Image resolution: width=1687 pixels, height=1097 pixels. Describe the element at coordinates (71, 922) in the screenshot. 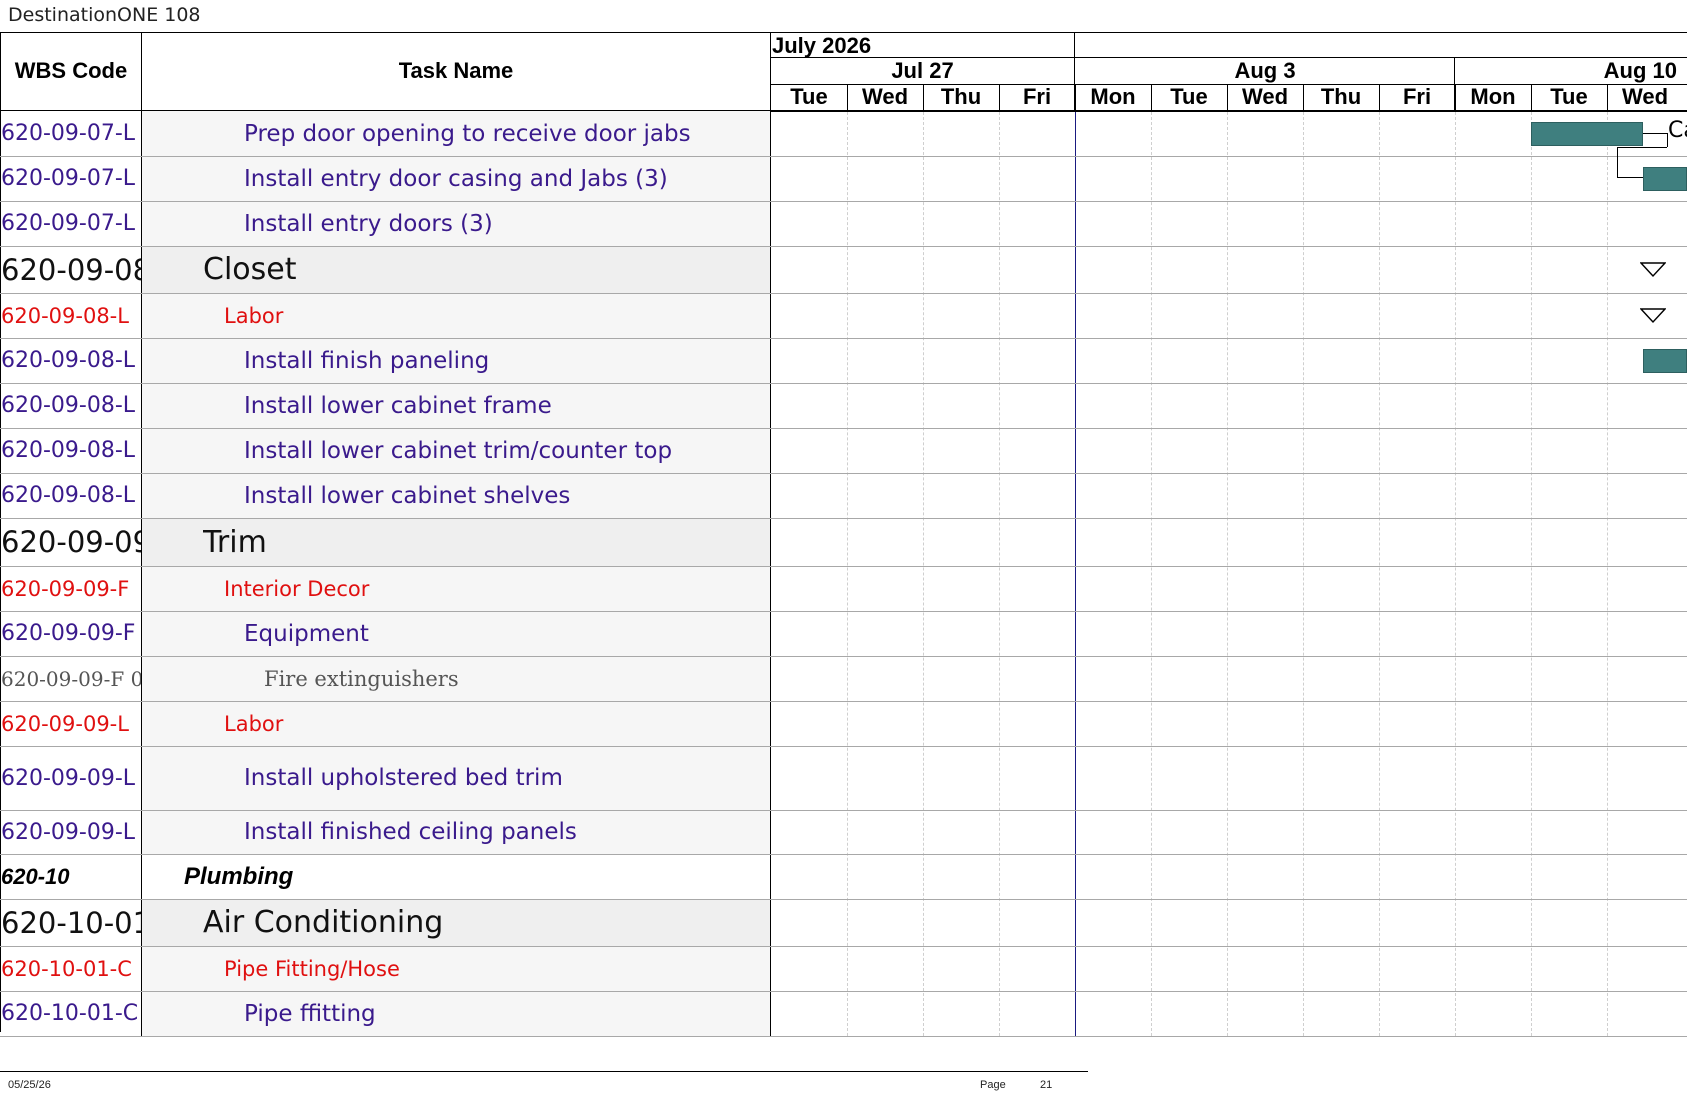

I see `wbs-code-cell: 620-10-01` at that location.